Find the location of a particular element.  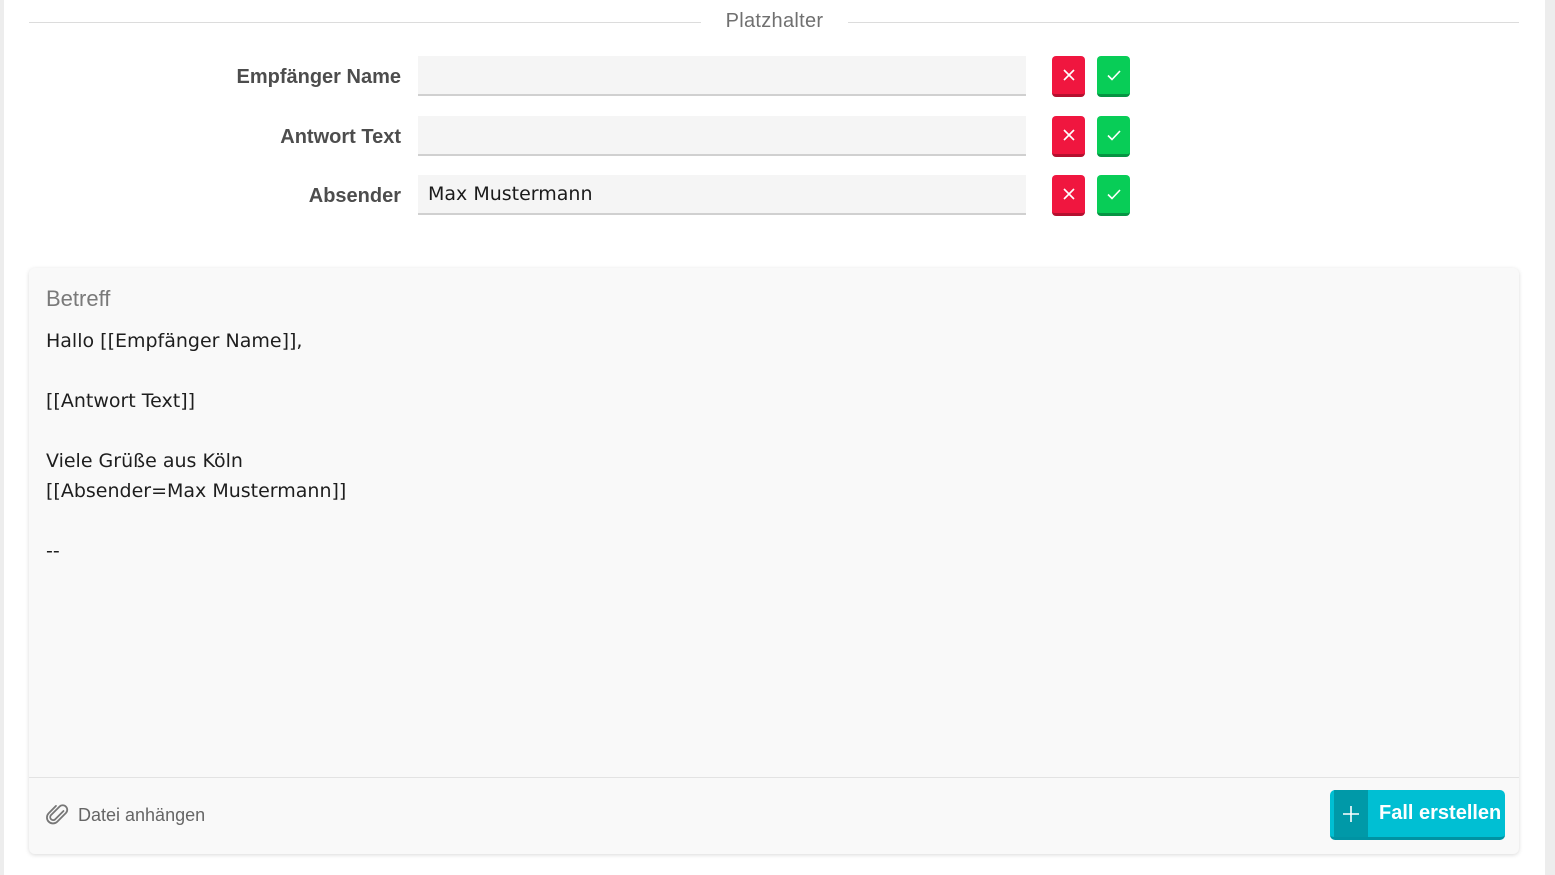

placeholder-row-absender: Absender is located at coordinates (774, 197).